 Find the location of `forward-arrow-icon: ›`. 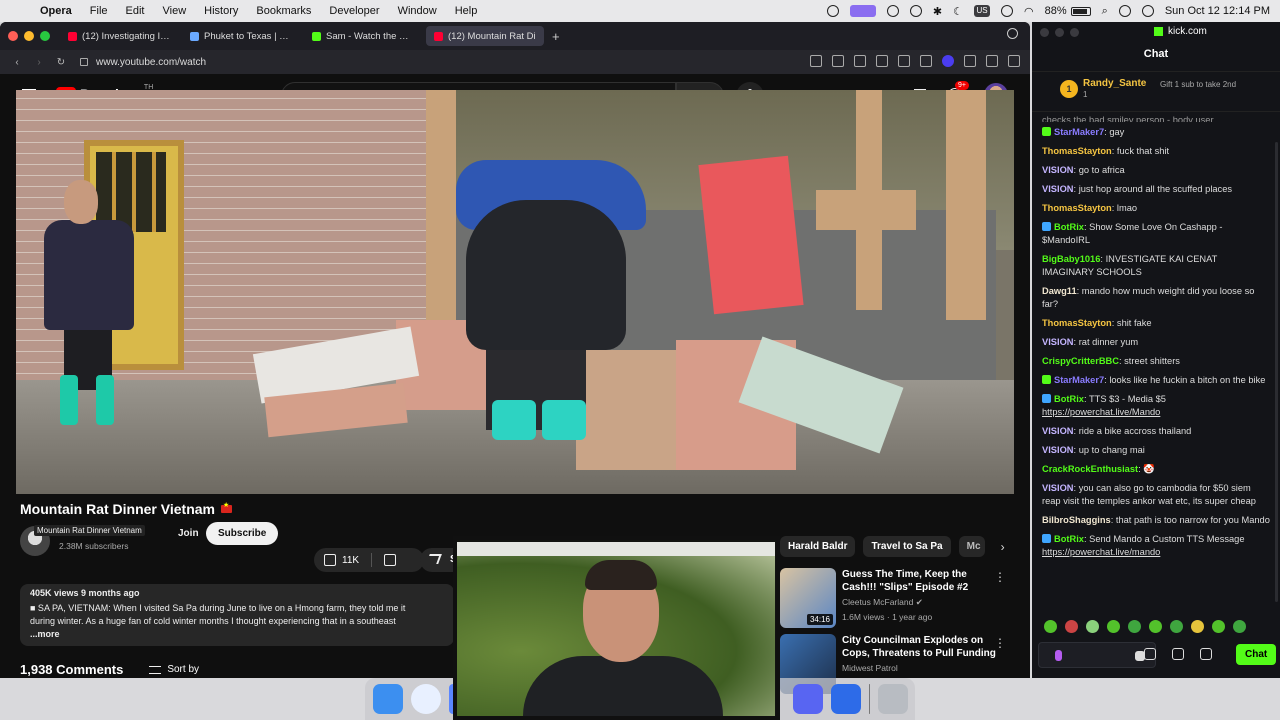

forward-arrow-icon: › is located at coordinates (39, 62).